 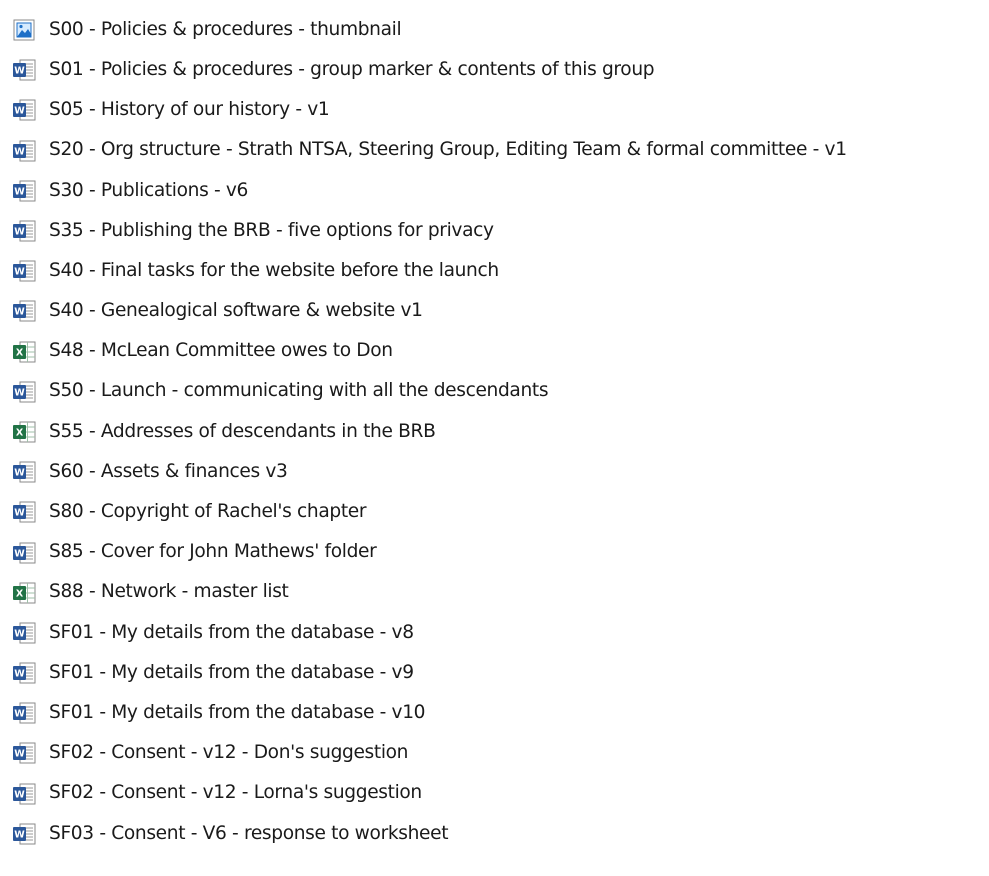 What do you see at coordinates (149, 190) in the screenshot?
I see `file-name: S30 - Publications - v6` at bounding box center [149, 190].